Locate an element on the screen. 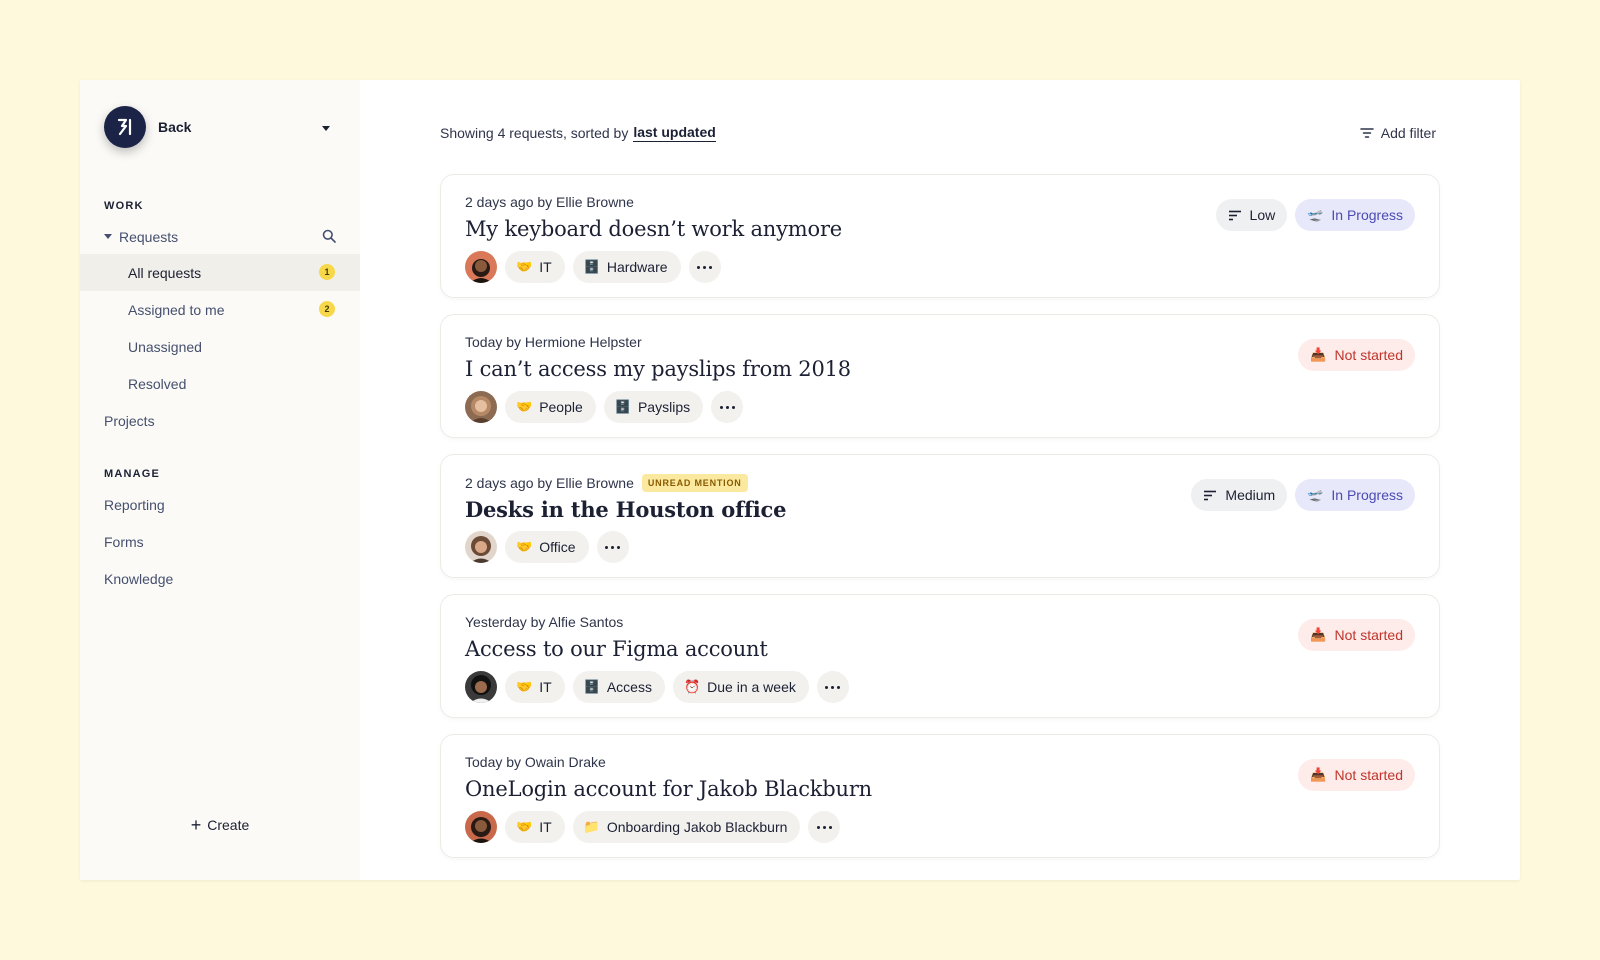  request-title: My keyboard doesn’t work anymore is located at coordinates (653, 229).